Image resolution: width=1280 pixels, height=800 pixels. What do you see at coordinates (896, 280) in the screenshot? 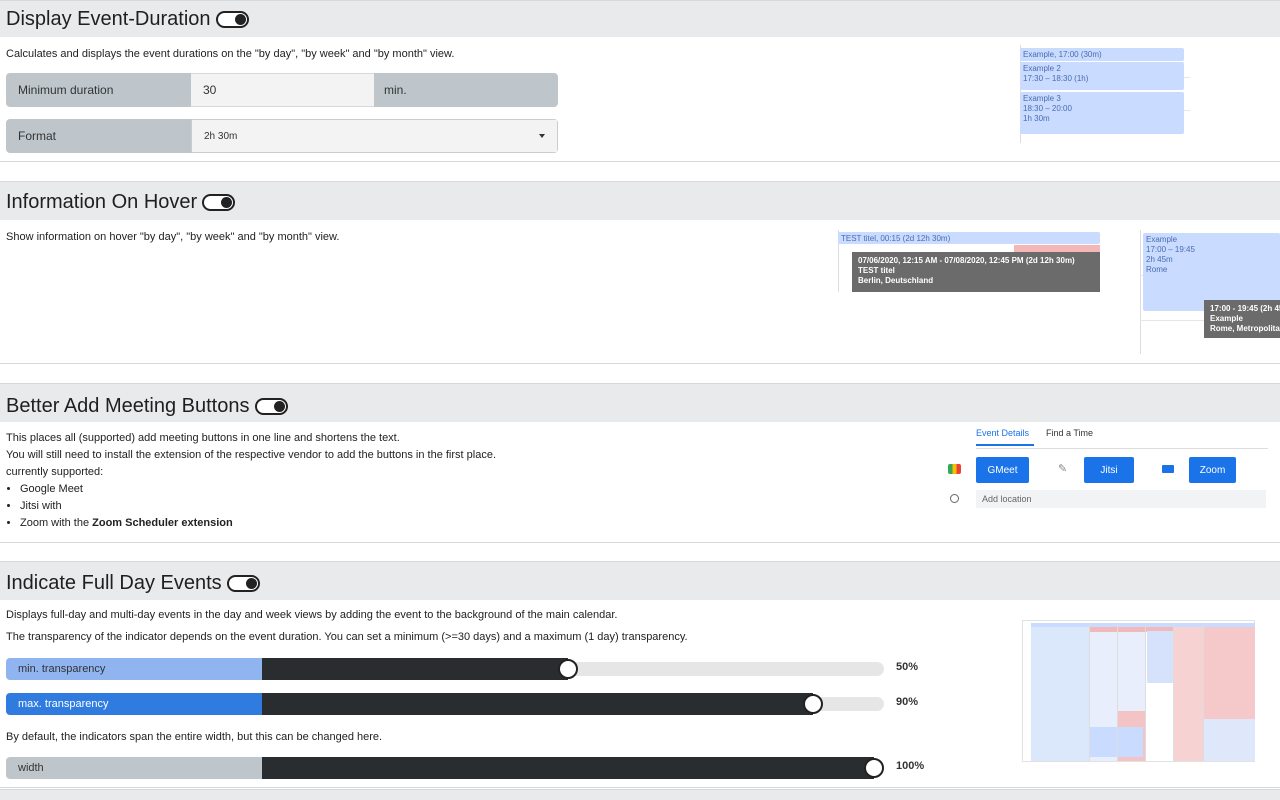
I see `tooltip-line: Berlin, Deutschland` at bounding box center [896, 280].